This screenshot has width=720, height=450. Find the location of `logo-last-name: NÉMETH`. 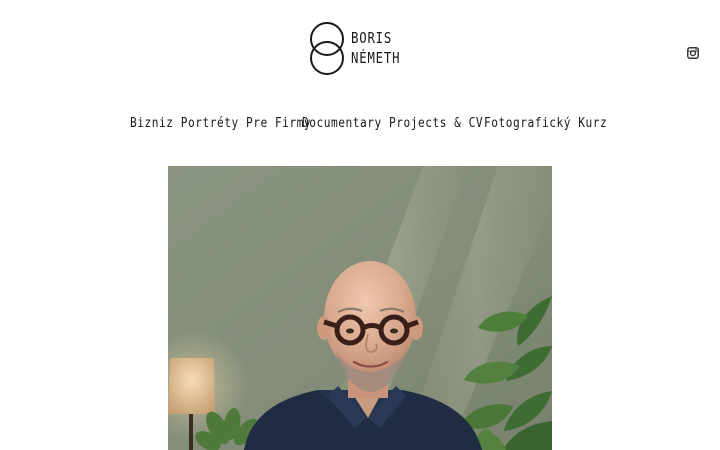

logo-last-name: NÉMETH is located at coordinates (376, 58).